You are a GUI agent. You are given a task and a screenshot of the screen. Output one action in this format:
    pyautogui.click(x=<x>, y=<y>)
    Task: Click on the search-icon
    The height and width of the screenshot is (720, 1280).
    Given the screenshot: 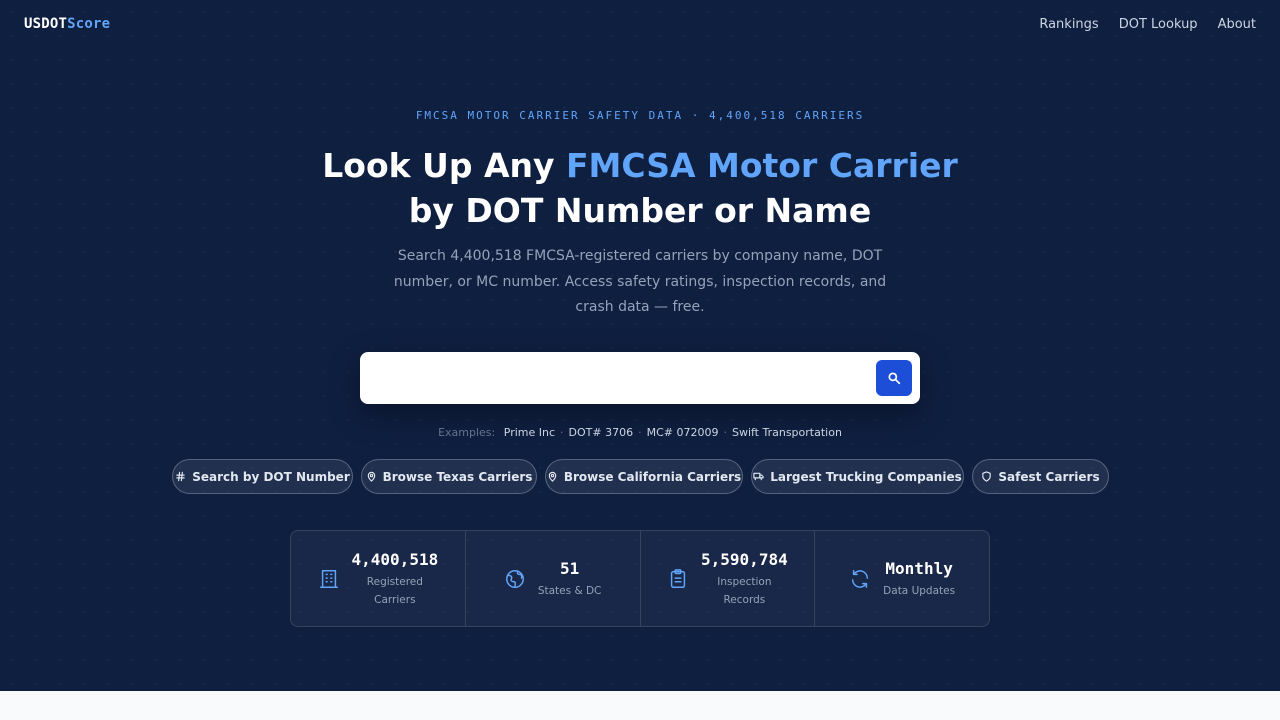 What is the action you would take?
    pyautogui.click(x=894, y=378)
    